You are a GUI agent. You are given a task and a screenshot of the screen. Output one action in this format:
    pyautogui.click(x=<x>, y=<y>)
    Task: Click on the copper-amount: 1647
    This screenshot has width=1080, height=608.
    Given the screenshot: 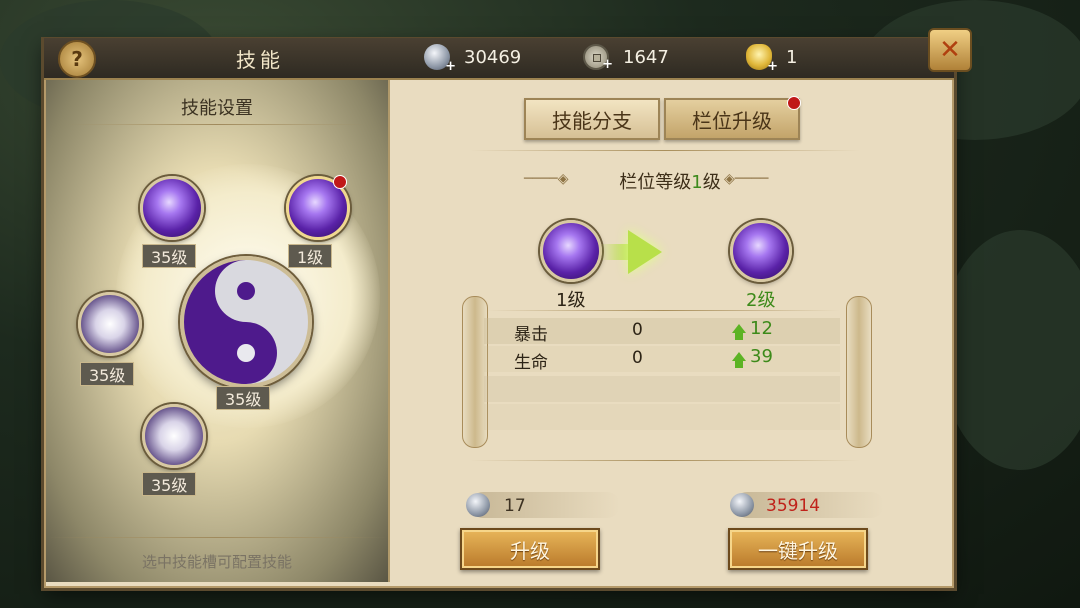 What is the action you would take?
    pyautogui.click(x=646, y=57)
    